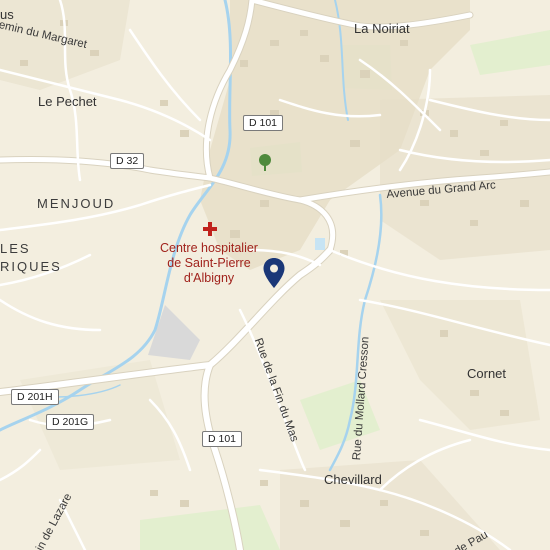  Describe the element at coordinates (31, 266) in the screenshot. I see `district-label-riques: RIQUES` at that location.